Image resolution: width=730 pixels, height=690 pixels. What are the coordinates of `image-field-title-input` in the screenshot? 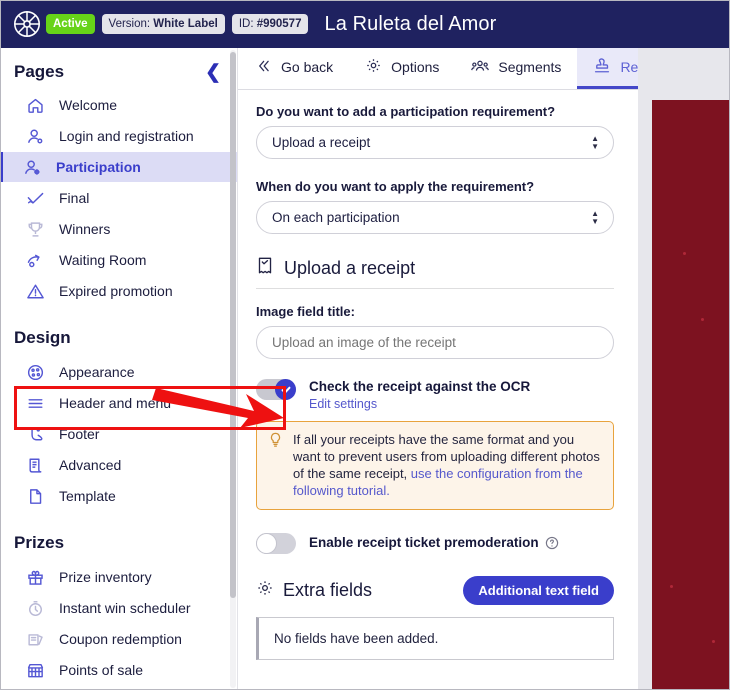 It's located at (435, 342).